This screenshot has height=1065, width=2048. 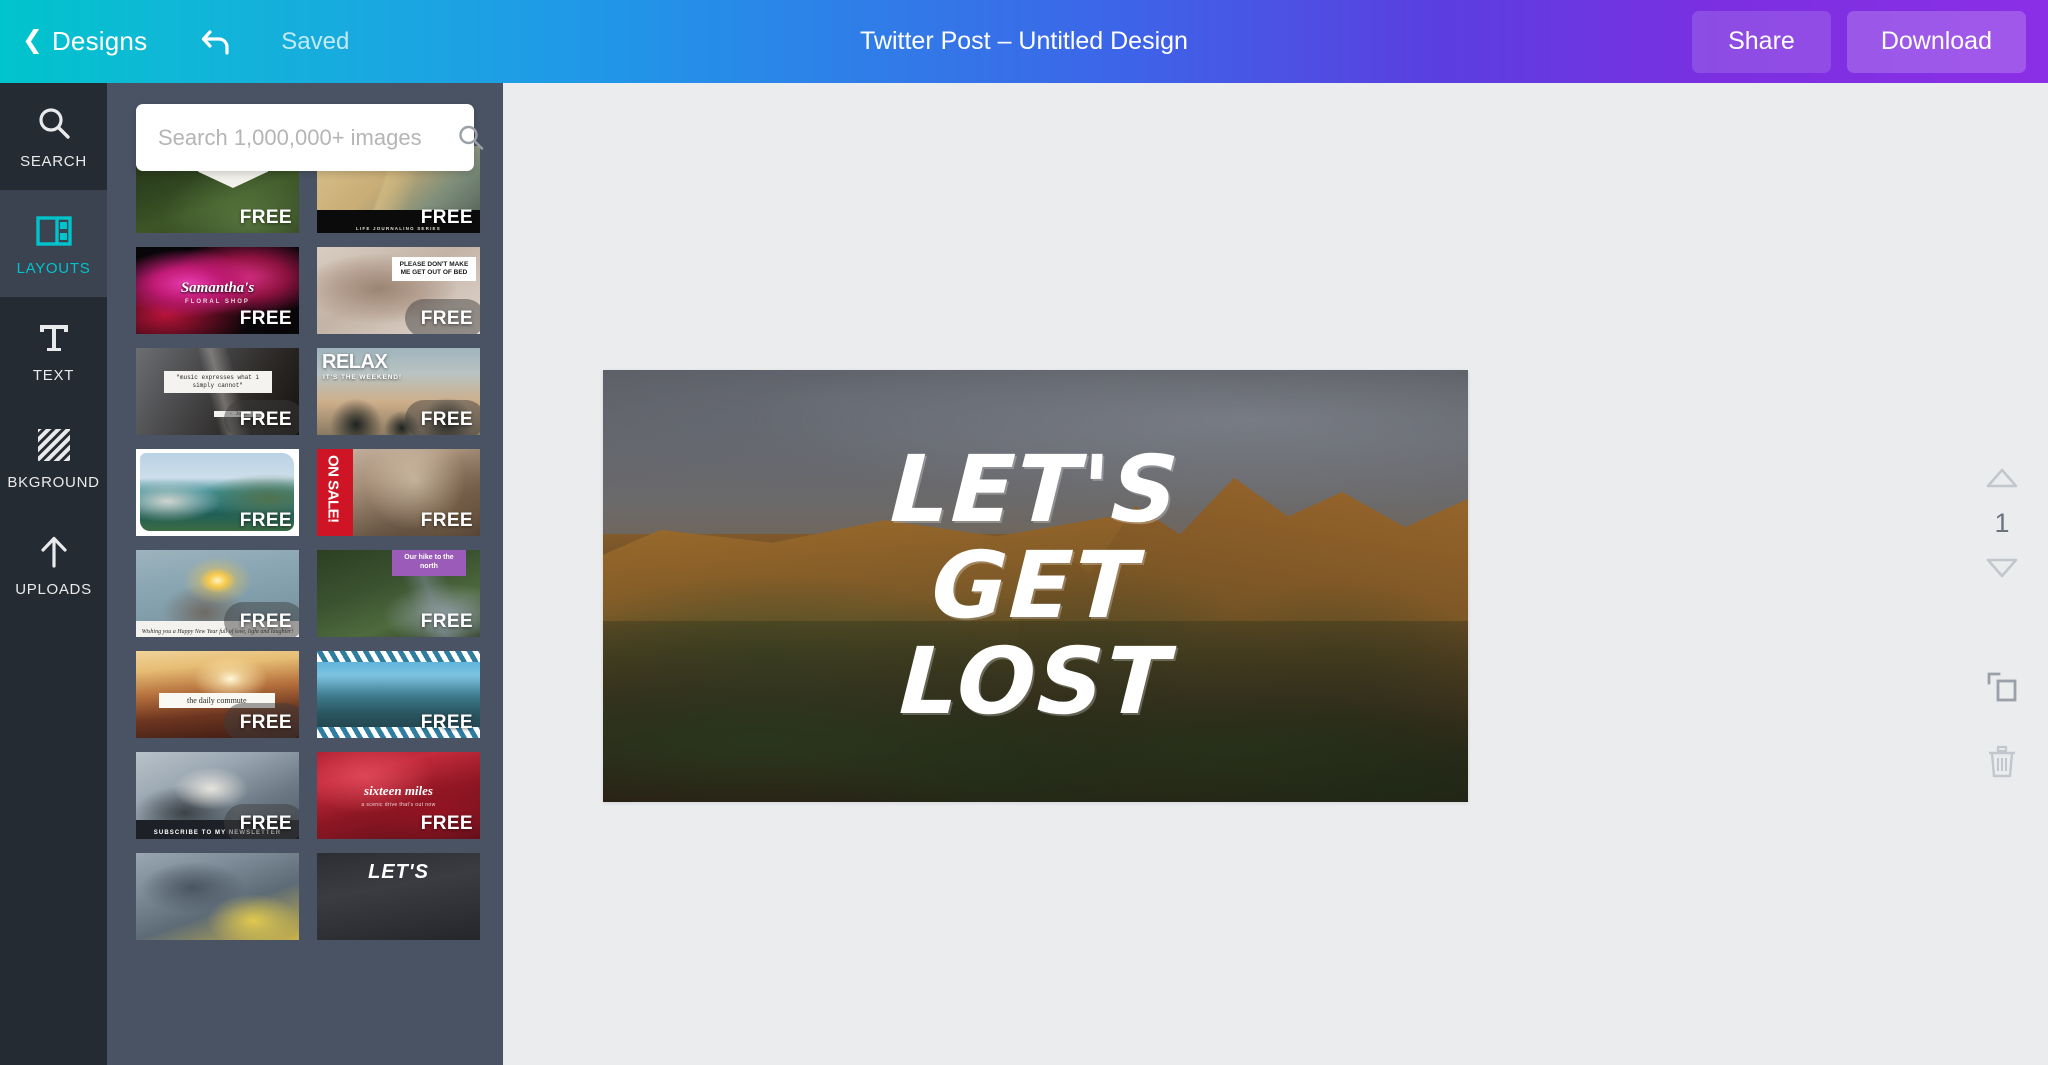 What do you see at coordinates (53, 375) in the screenshot?
I see `sidebar-label-text: TEXT` at bounding box center [53, 375].